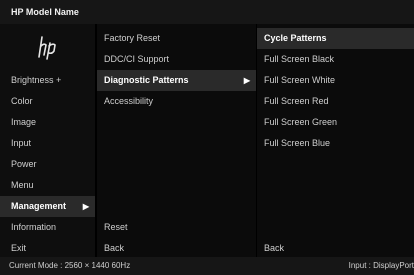 The width and height of the screenshot is (414, 275). Describe the element at coordinates (47, 185) in the screenshot. I see `menu-item-menu: Menu` at that location.